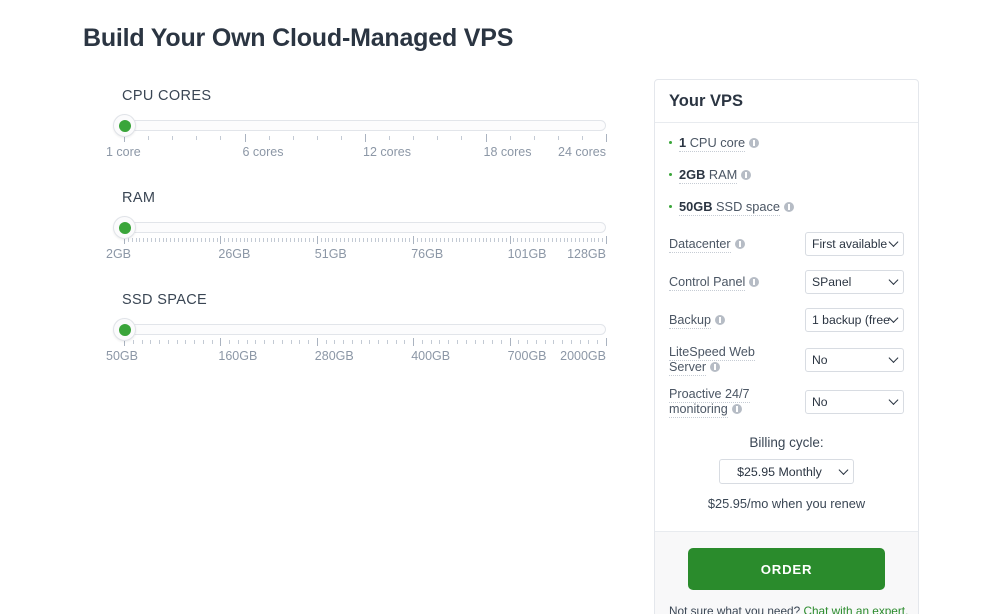 This screenshot has height=614, width=1000. I want to click on select-billing-cycle: $25.95 Monthly, so click(786, 471).